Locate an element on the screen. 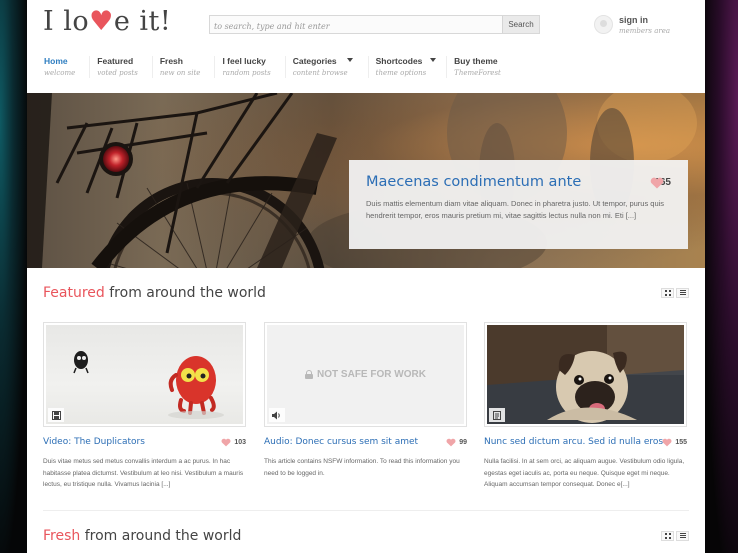 This screenshot has height=553, width=738. nav-item-lucky: I feel lucky random posts is located at coordinates (249, 67).